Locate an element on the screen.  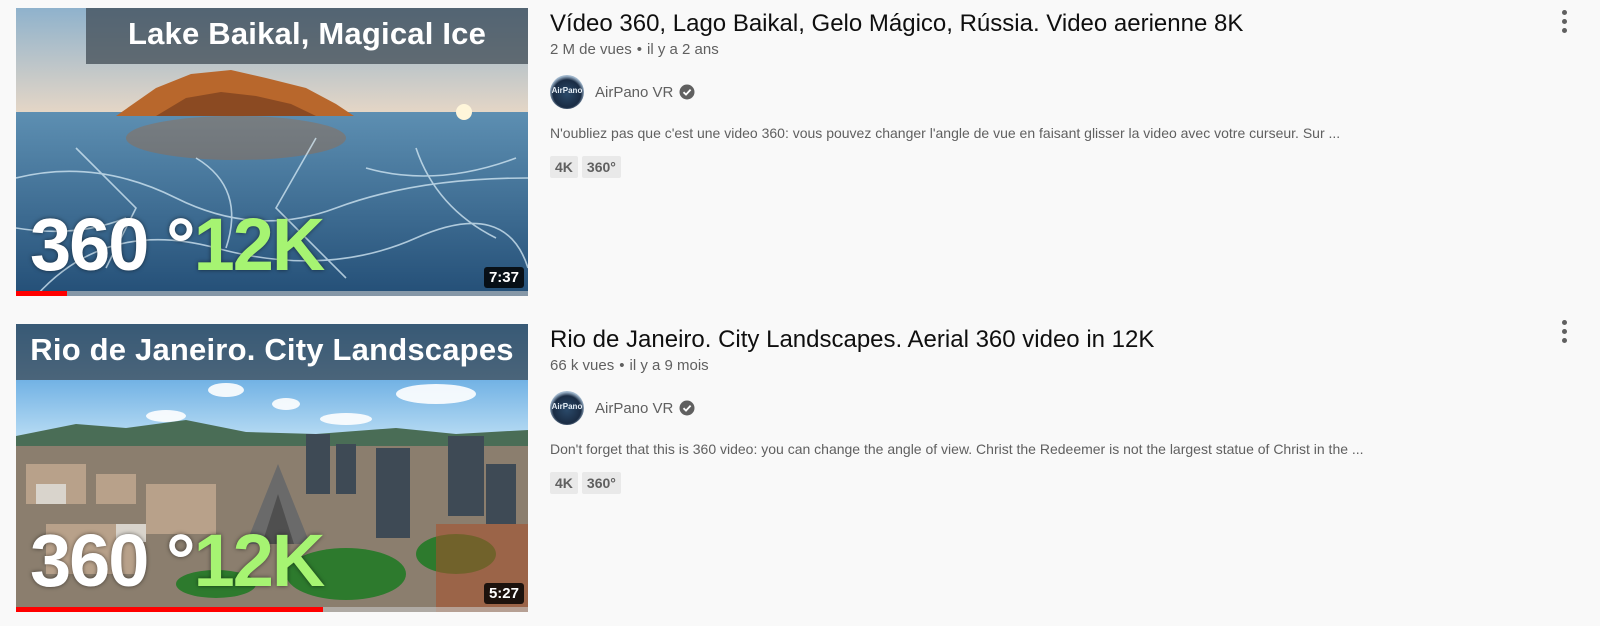
duration-badge: 5:27 is located at coordinates (503, 593).